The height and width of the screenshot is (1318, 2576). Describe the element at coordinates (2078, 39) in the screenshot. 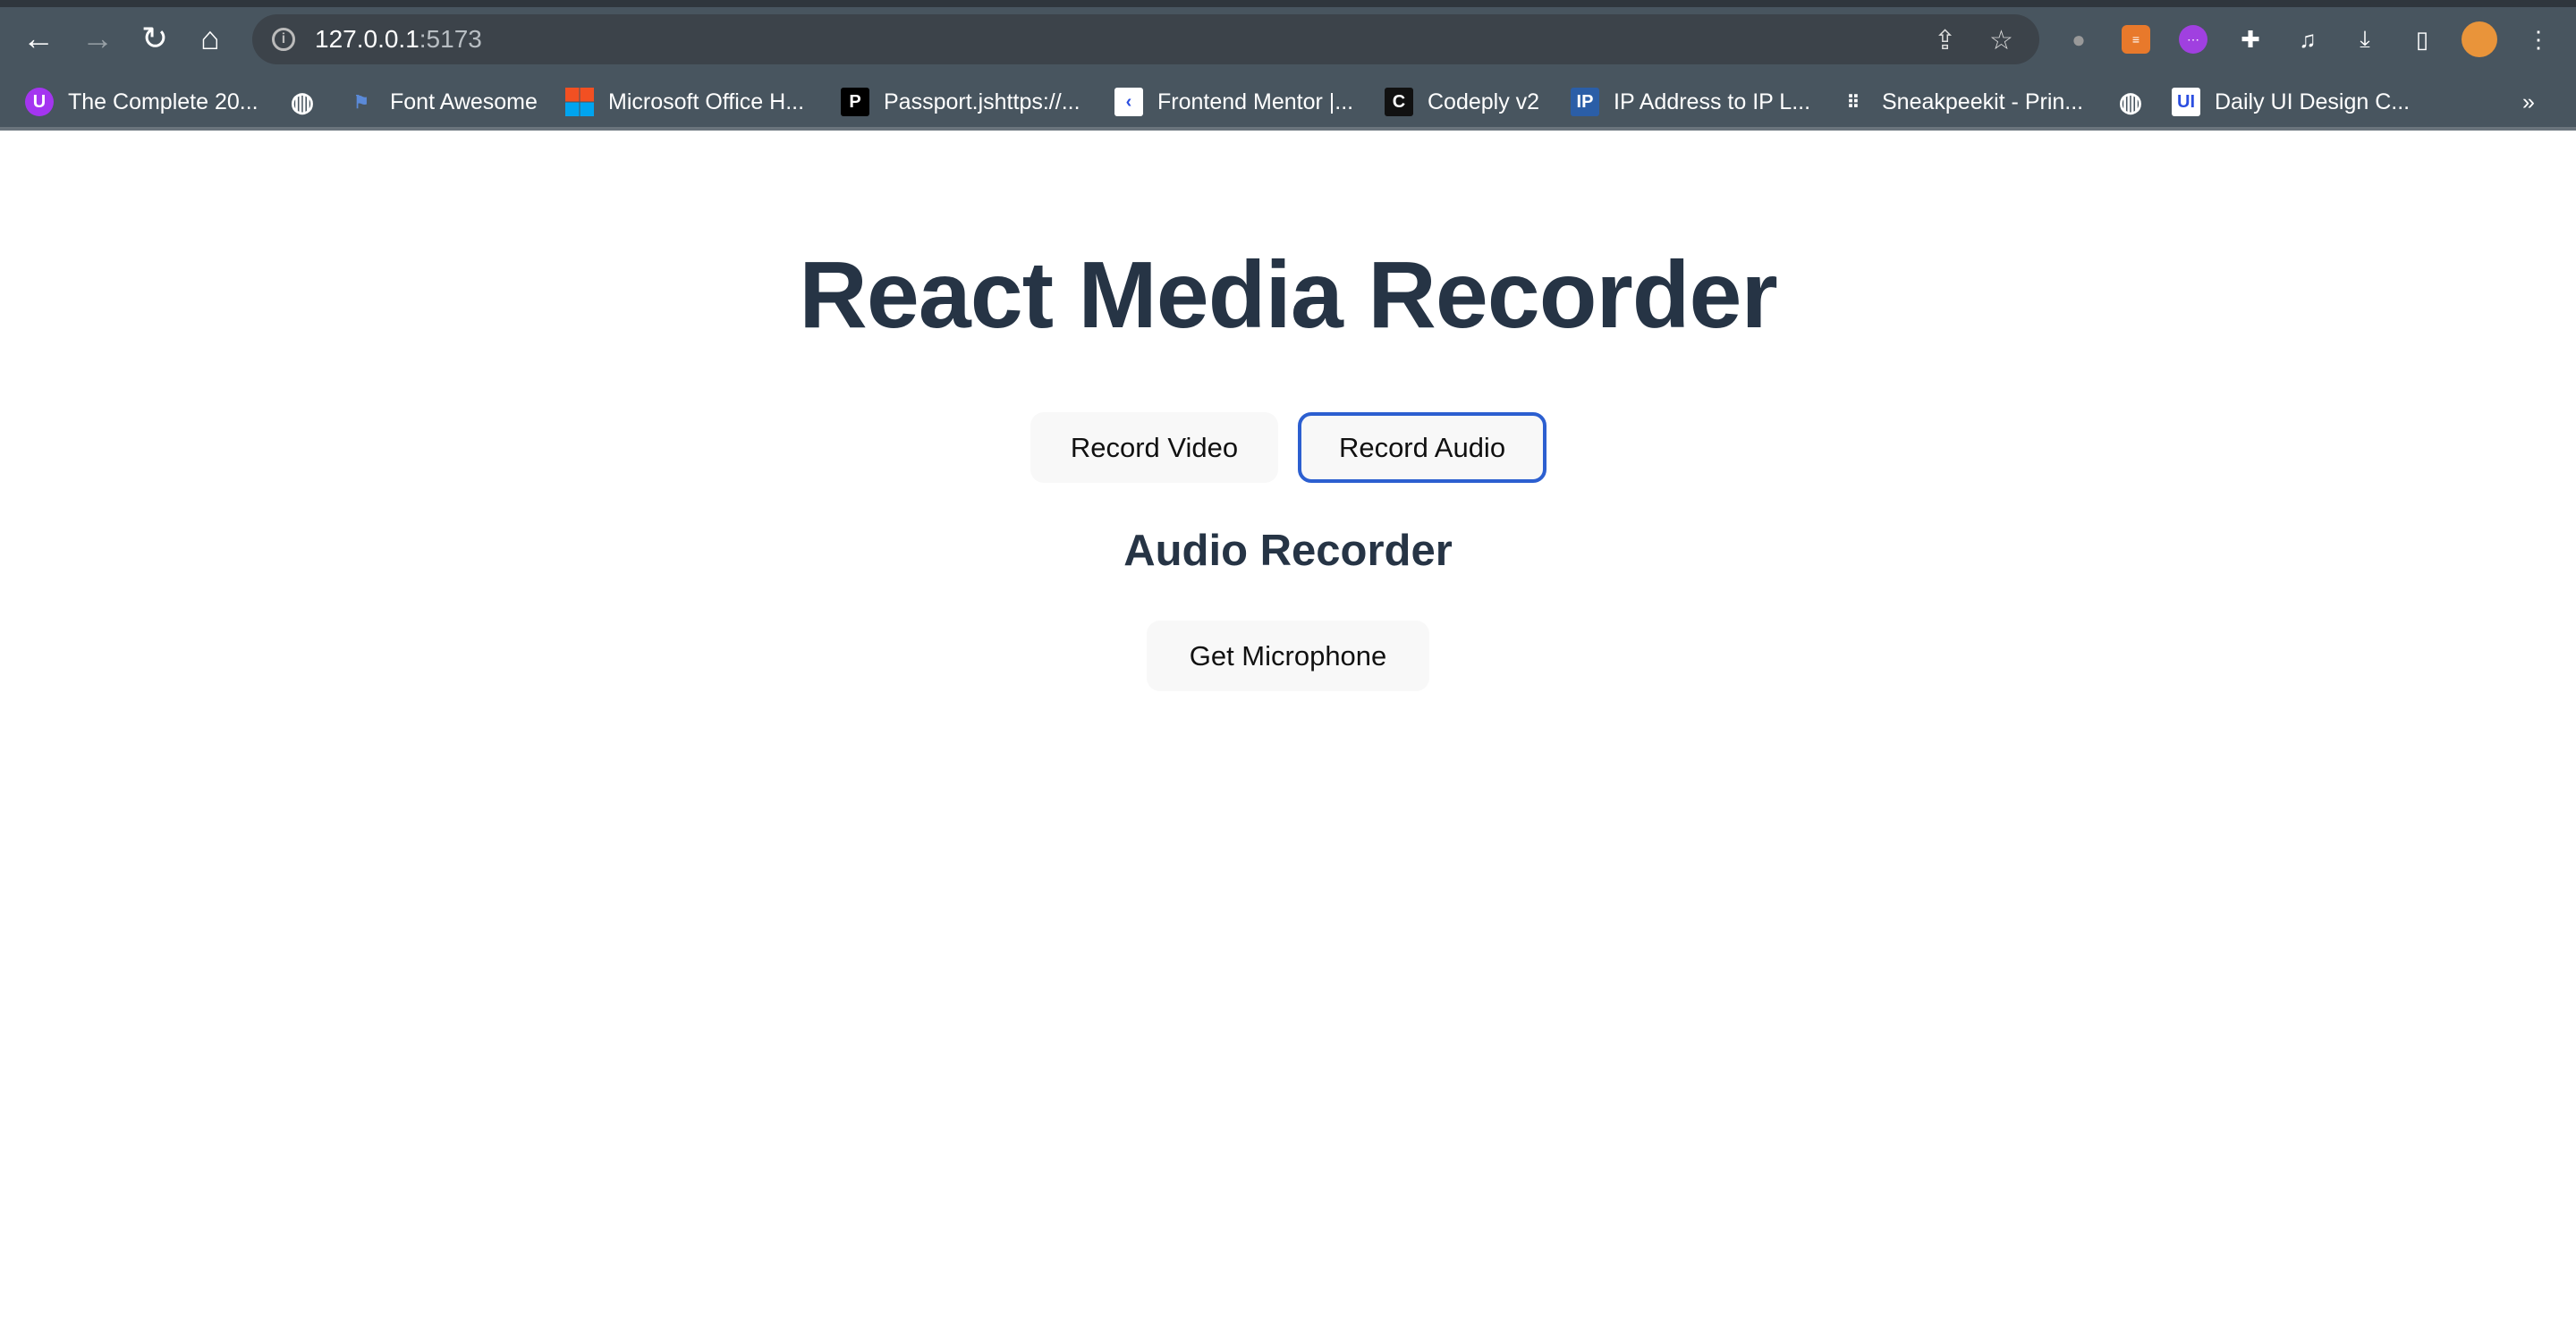

I see `extension-bug-icon: ●` at that location.